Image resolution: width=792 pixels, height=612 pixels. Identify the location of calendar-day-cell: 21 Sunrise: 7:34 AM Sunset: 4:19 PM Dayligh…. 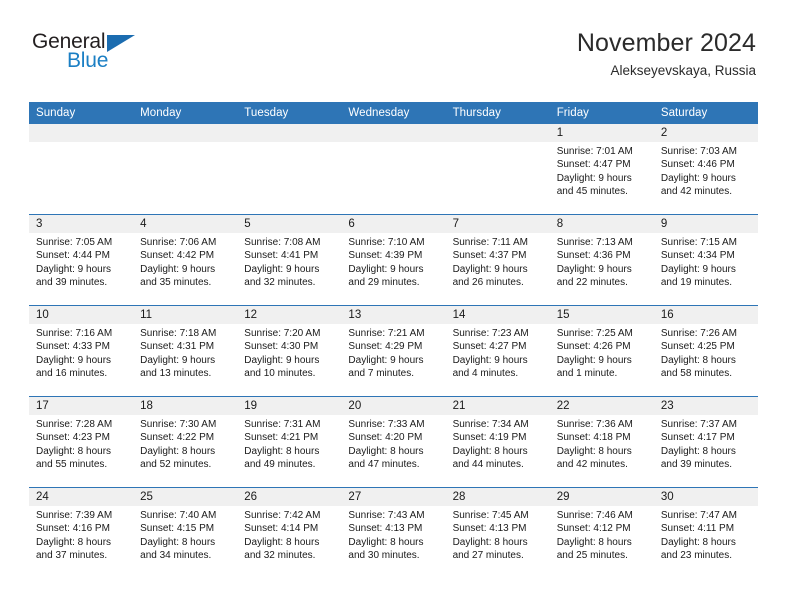
(497, 442).